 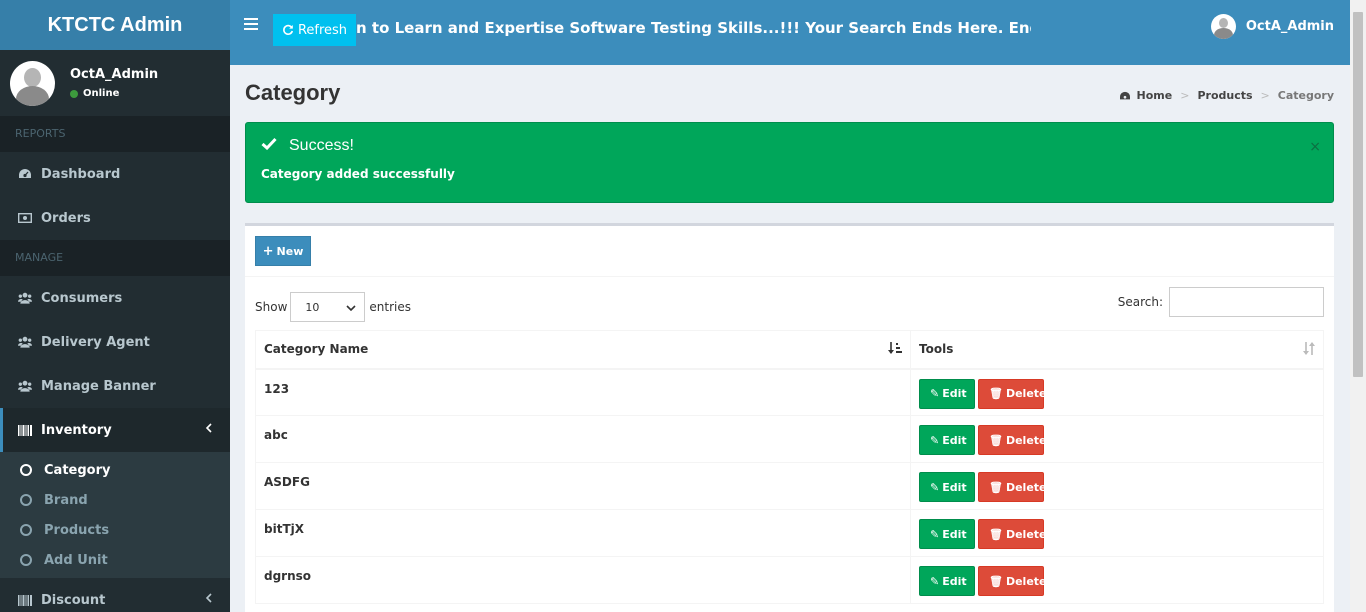 I want to click on sidebar-subitem-brand: Brand, so click(x=115, y=500).